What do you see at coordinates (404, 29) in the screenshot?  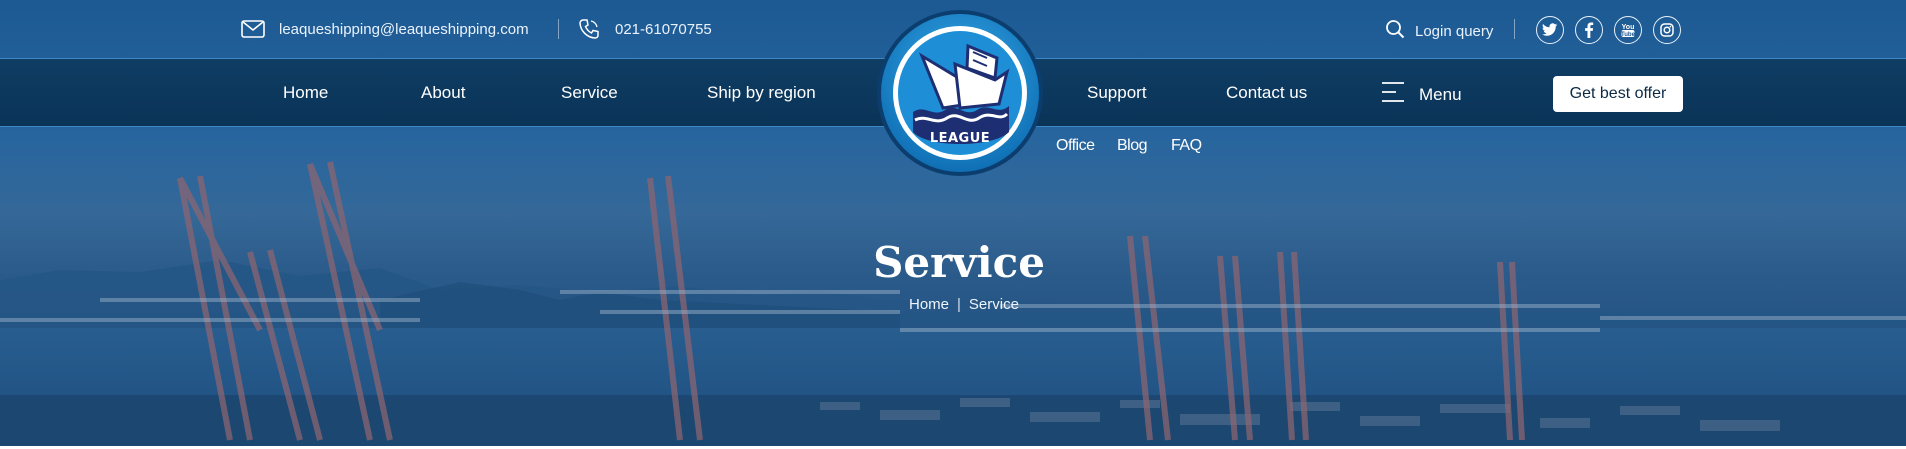 I see `email-text: leaqueshipping@leaqueshipping.com` at bounding box center [404, 29].